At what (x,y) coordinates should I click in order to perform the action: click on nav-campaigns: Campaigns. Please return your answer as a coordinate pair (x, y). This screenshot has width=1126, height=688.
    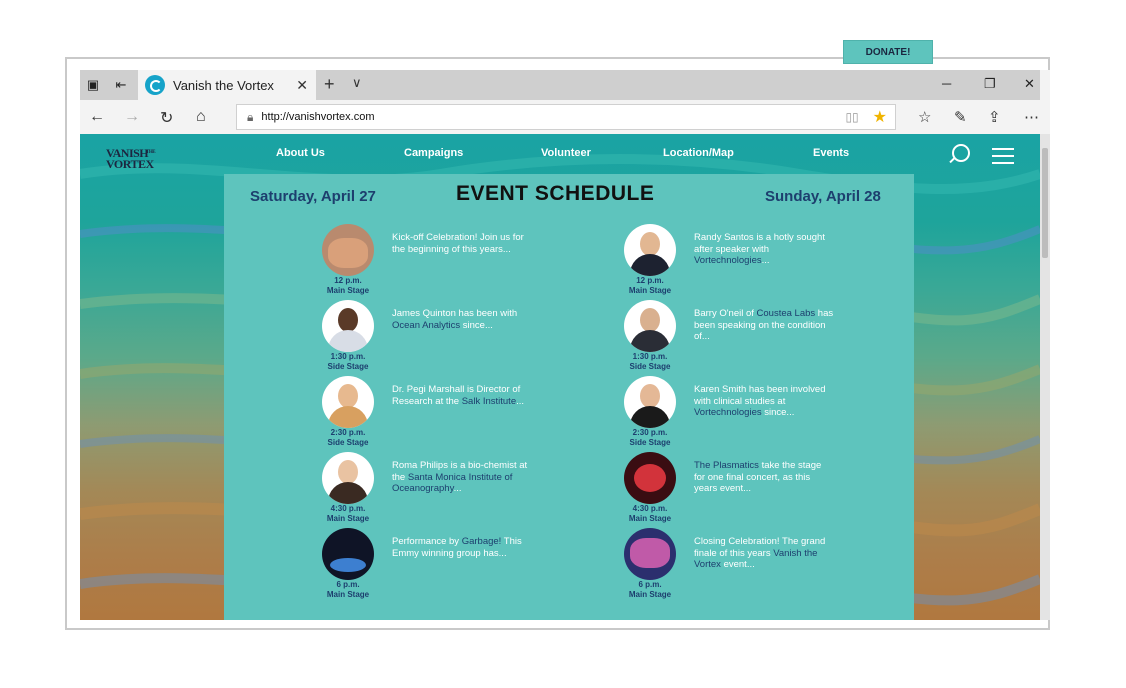
    Looking at the image, I should click on (433, 153).